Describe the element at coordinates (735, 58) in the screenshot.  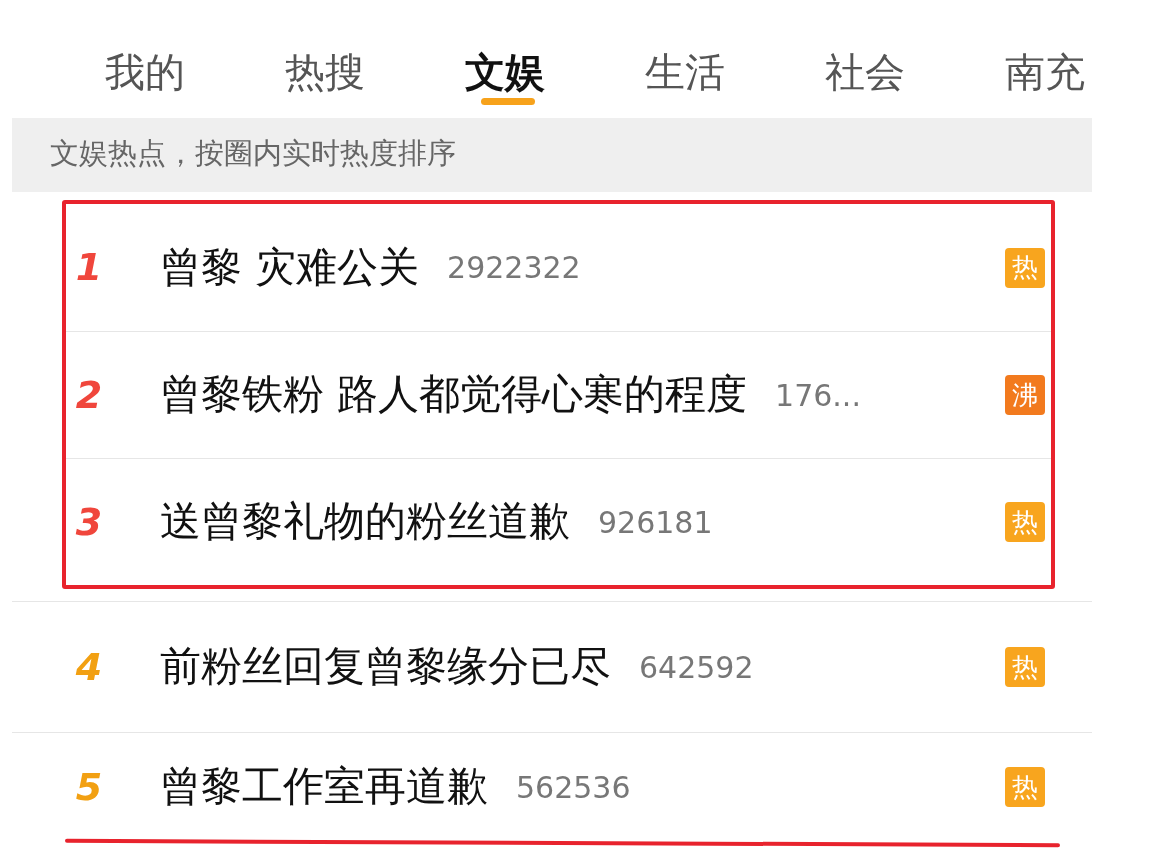
I see `tab: 生活` at that location.